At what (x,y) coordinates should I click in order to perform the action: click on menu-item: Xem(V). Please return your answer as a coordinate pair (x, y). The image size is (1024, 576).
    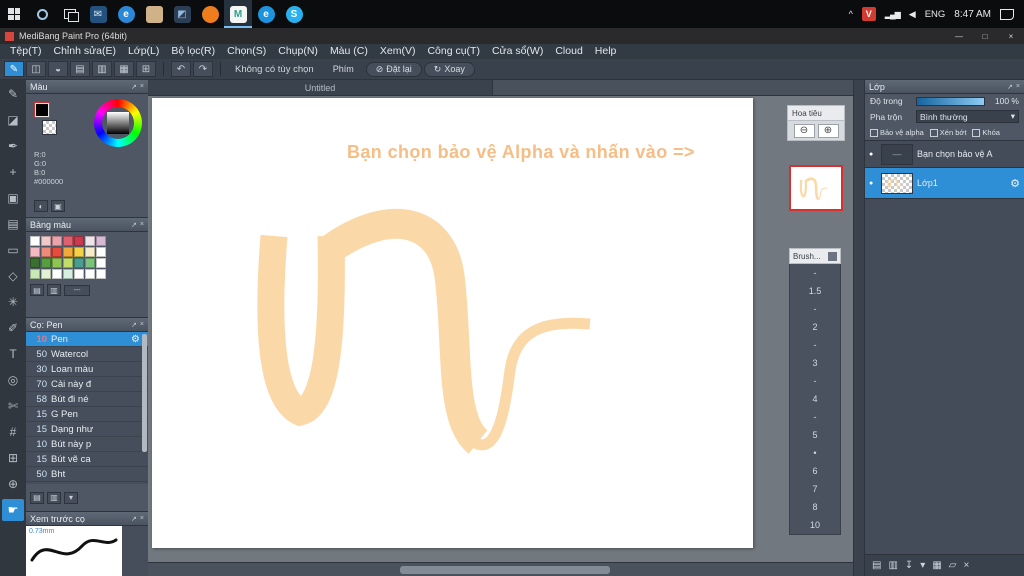
    Looking at the image, I should click on (398, 51).